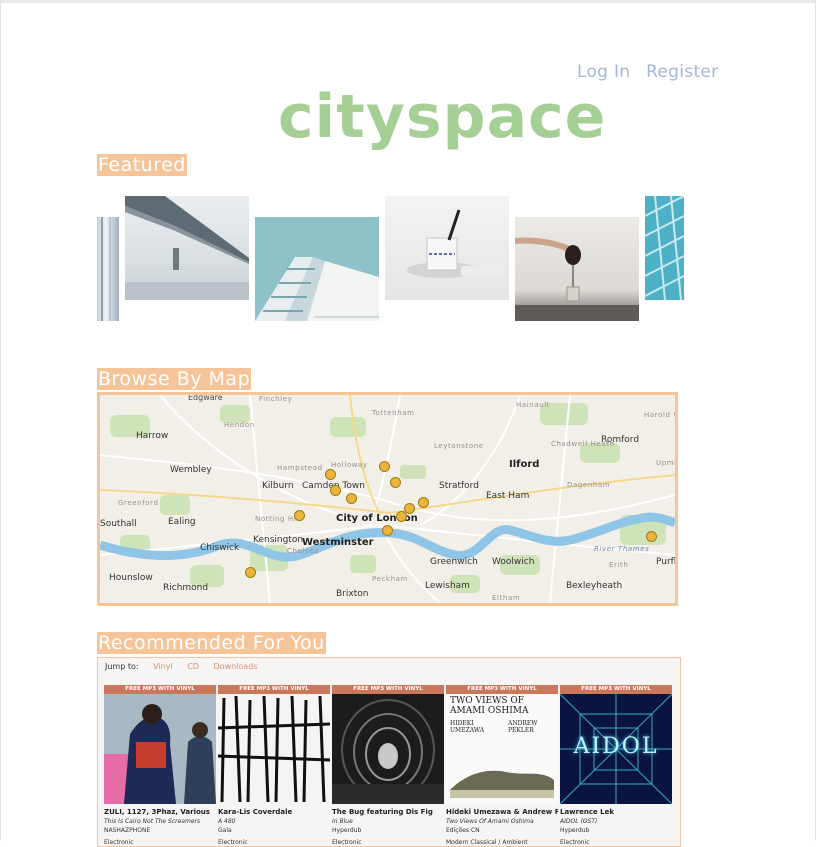  Describe the element at coordinates (463, 830) in the screenshot. I see `record-label: Edições CN` at that location.